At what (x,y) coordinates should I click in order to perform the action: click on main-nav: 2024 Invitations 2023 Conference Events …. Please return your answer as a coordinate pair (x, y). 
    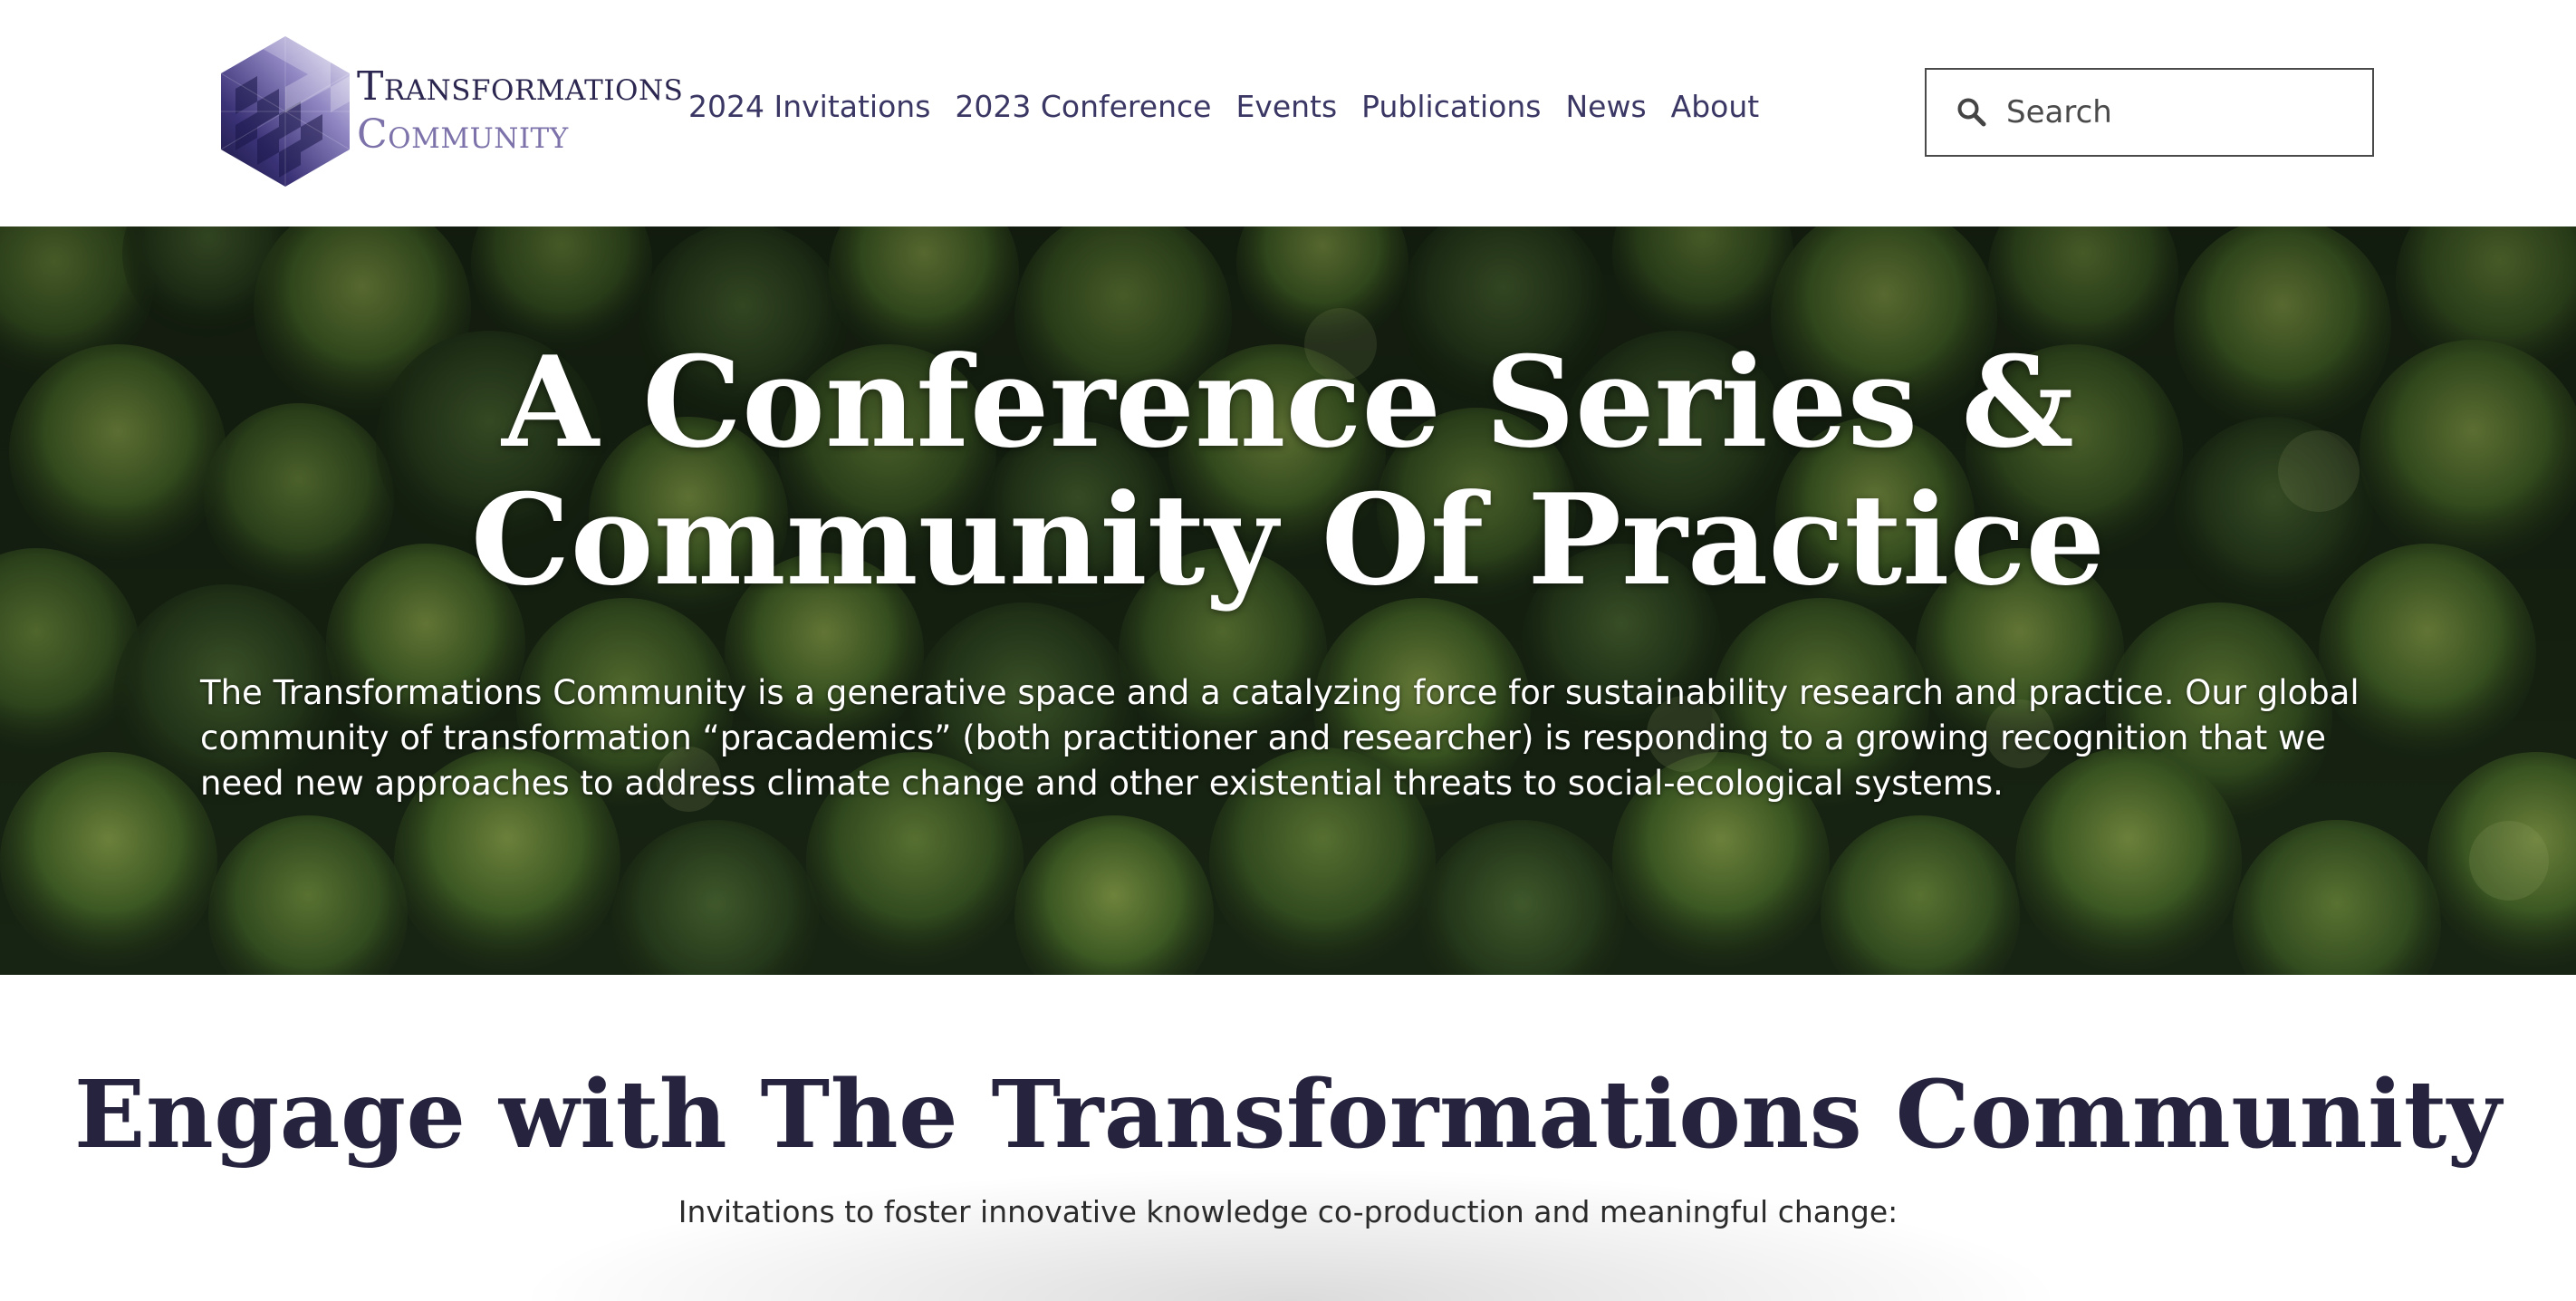
    Looking at the image, I should click on (1235, 106).